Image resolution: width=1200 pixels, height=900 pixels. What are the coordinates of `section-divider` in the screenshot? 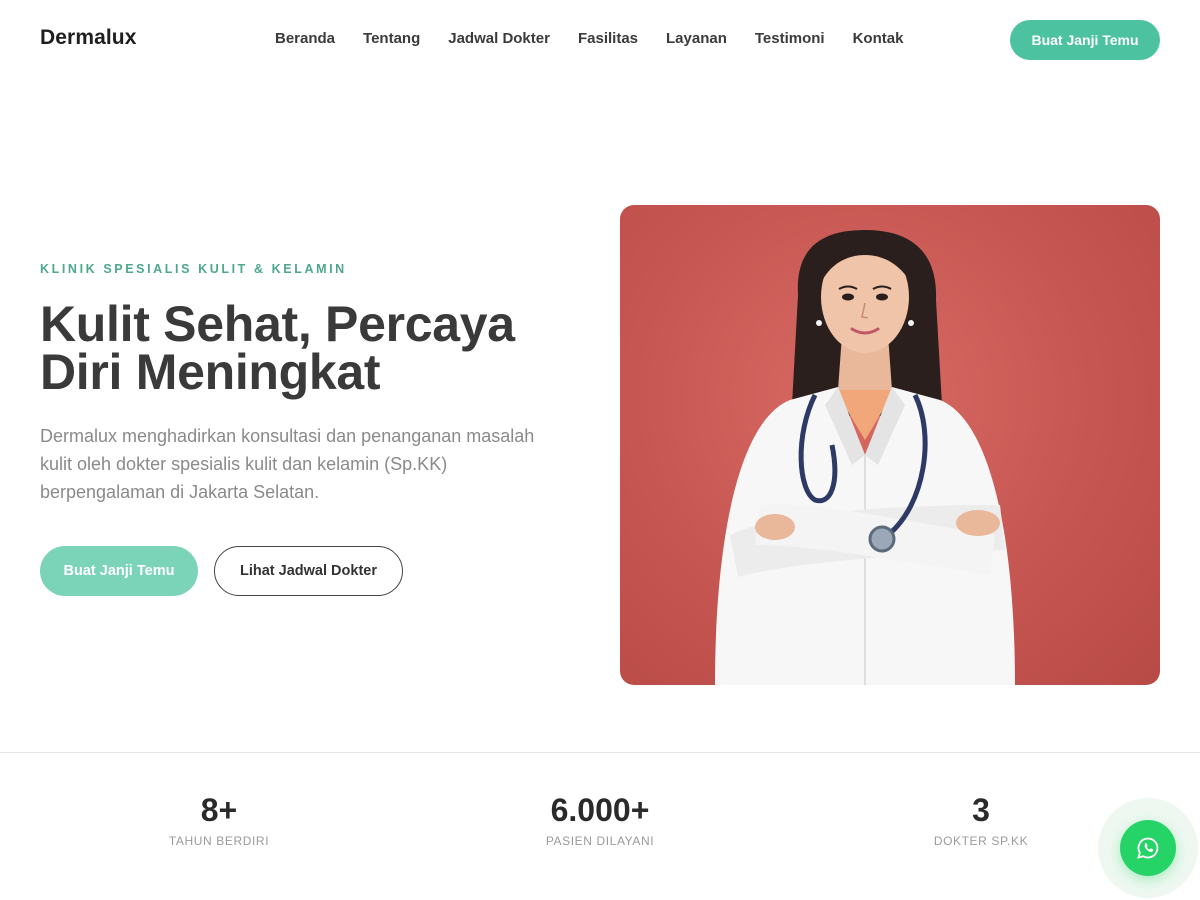 It's located at (600, 752).